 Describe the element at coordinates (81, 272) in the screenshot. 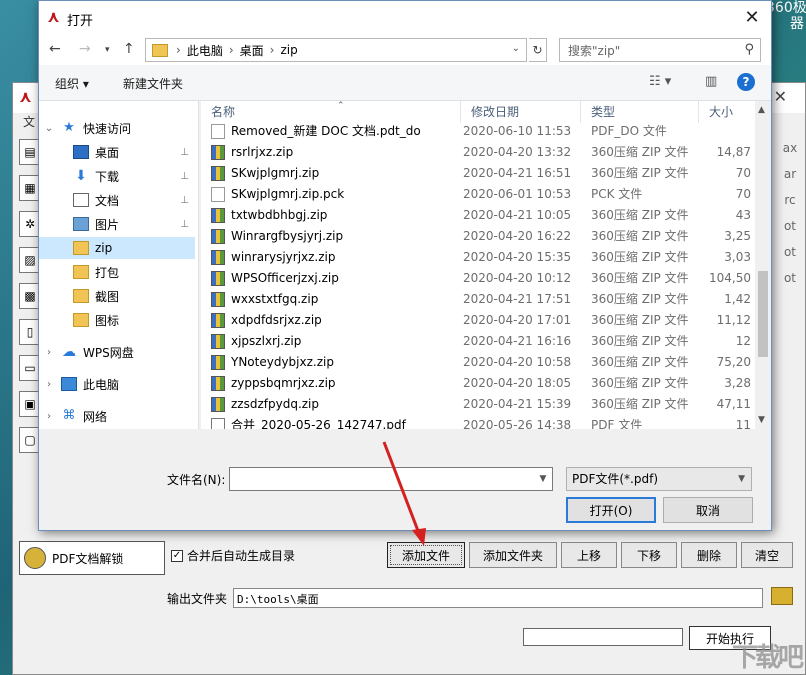

I see `folder-icon` at that location.